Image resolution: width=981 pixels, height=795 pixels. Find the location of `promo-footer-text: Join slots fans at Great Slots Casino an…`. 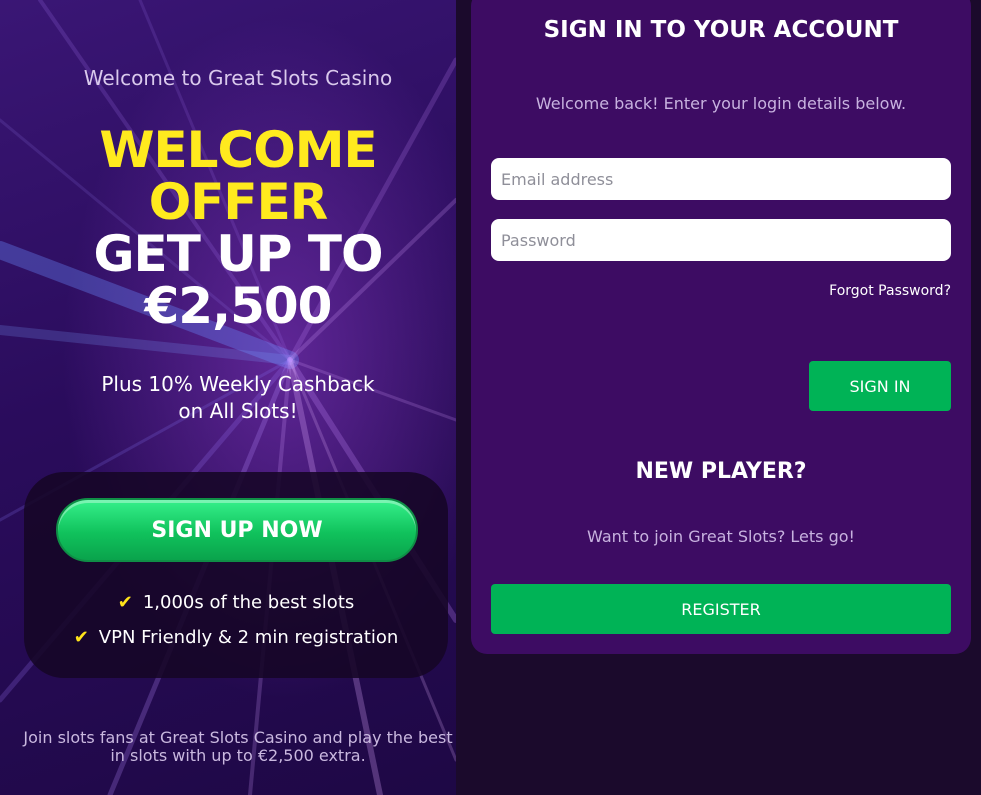

promo-footer-text: Join slots fans at Great Slots Casino an… is located at coordinates (238, 747).